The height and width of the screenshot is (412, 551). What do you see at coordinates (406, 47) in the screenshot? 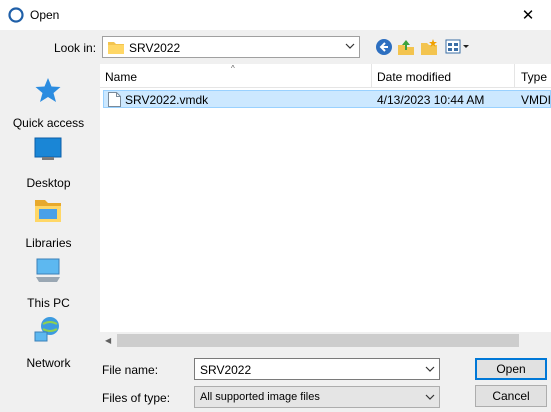
I see `up-folder-icon` at bounding box center [406, 47].